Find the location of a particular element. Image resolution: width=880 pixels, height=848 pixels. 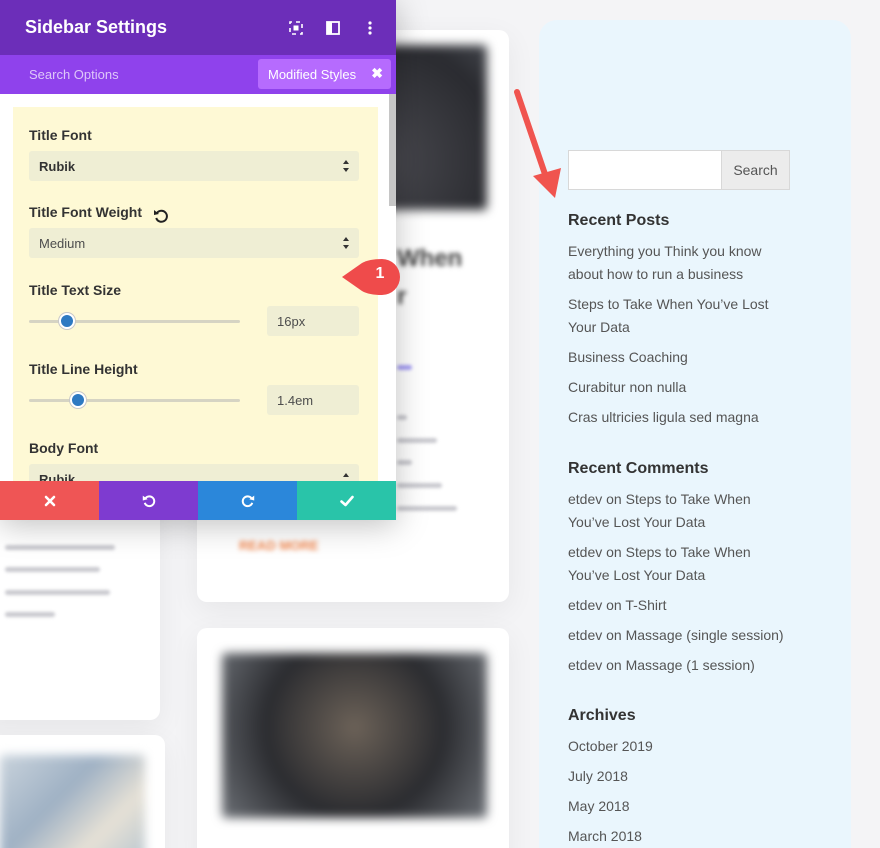

recent-post-link: Cras ultricies ligula sed magna is located at coordinates (663, 417).